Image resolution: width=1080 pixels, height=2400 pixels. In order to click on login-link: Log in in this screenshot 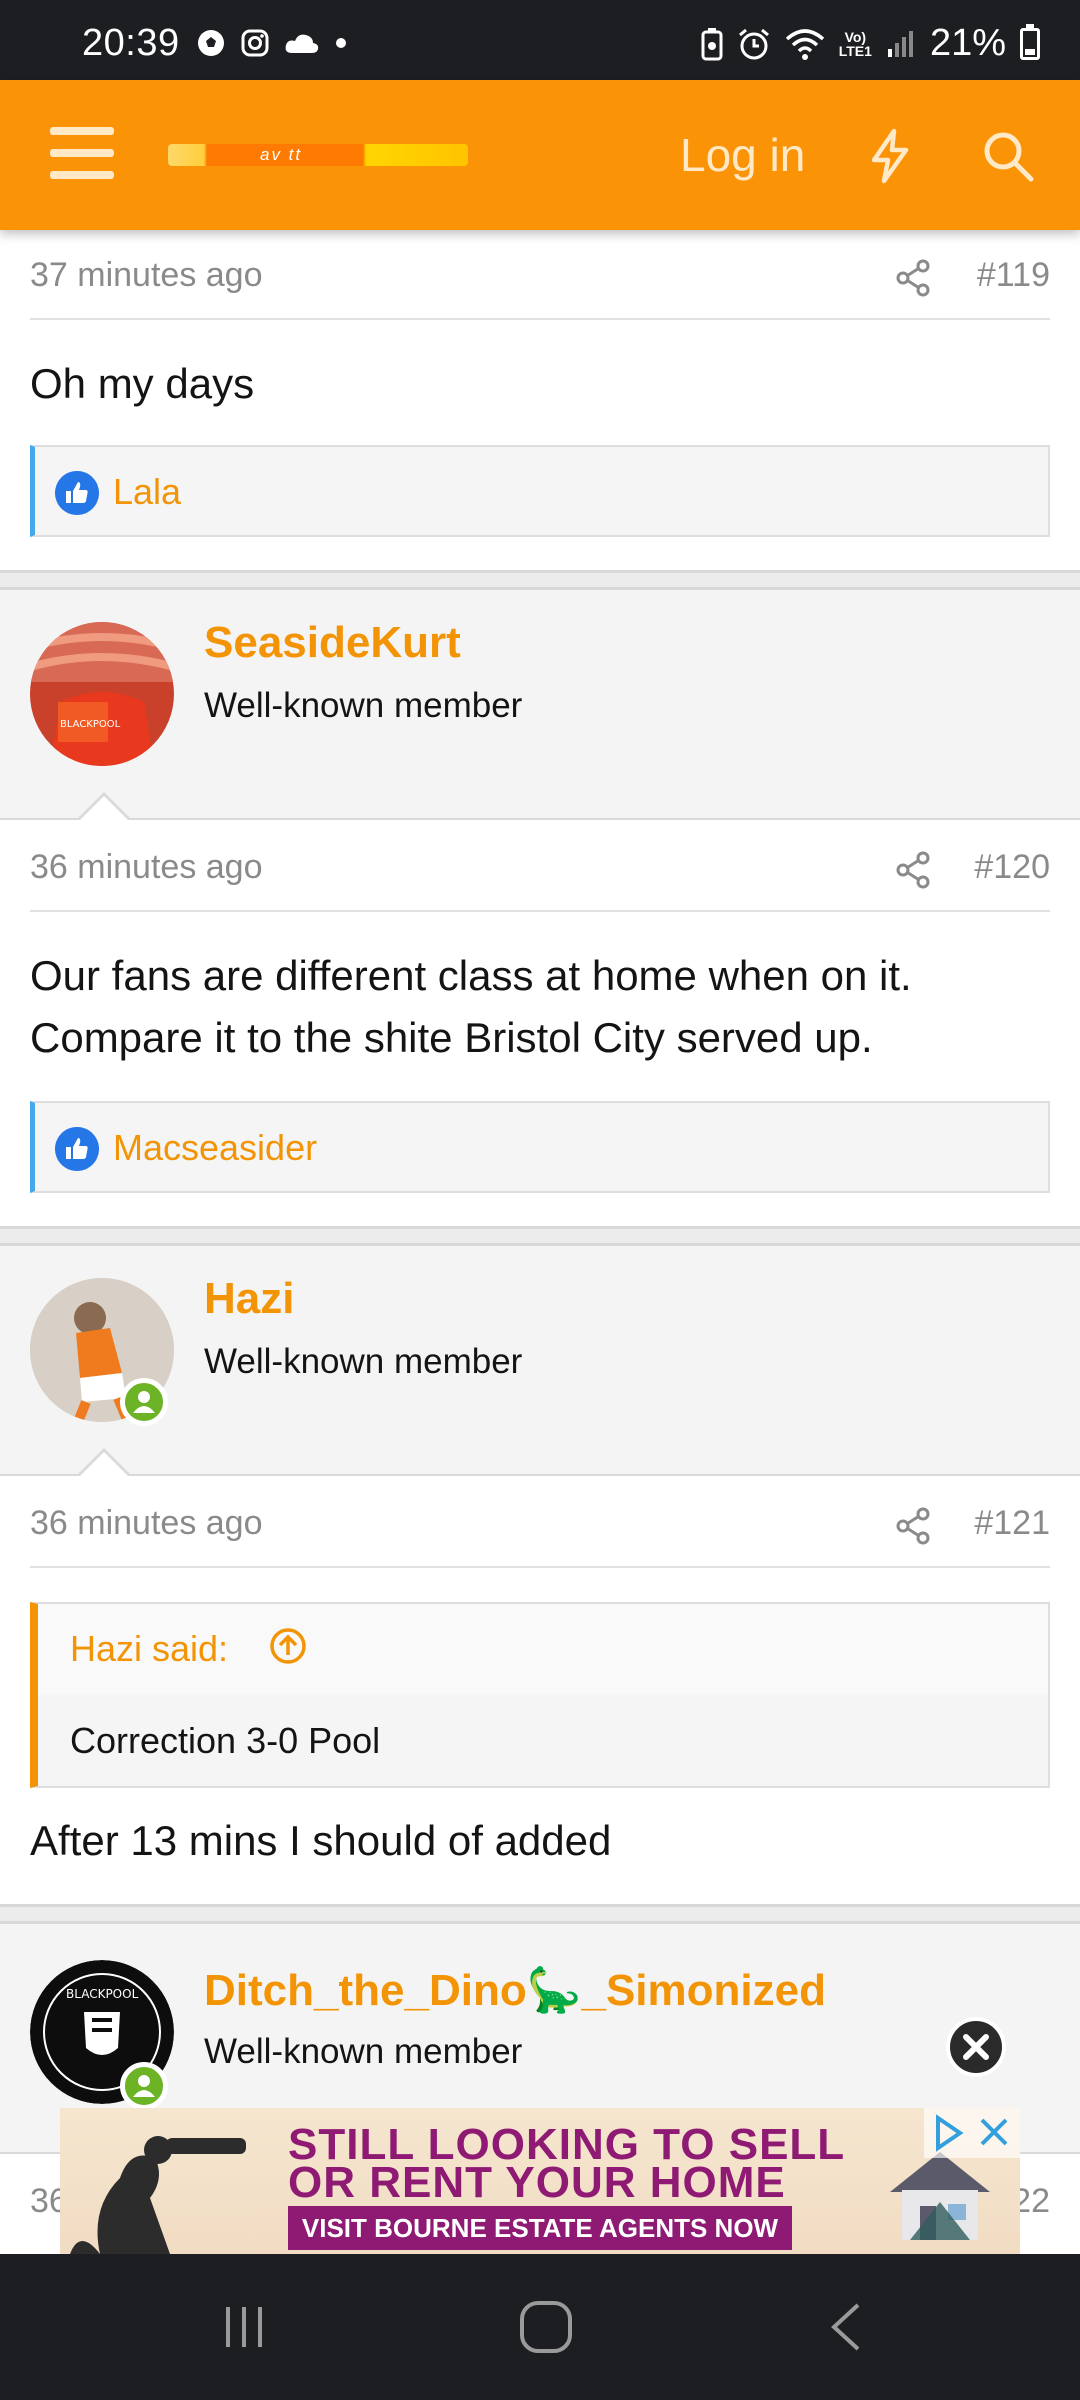, I will do `click(742, 155)`.